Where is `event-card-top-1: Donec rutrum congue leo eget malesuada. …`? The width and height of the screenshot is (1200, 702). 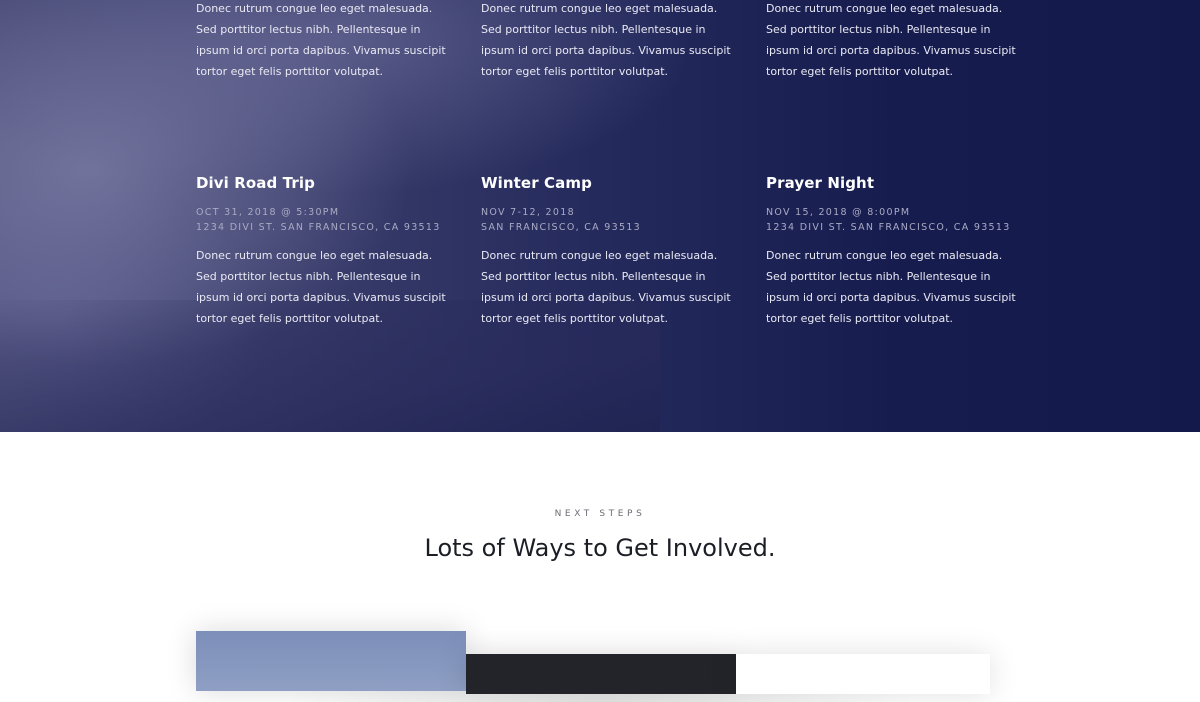
event-card-top-1: Donec rutrum congue leo eget malesuada. … is located at coordinates (321, 41).